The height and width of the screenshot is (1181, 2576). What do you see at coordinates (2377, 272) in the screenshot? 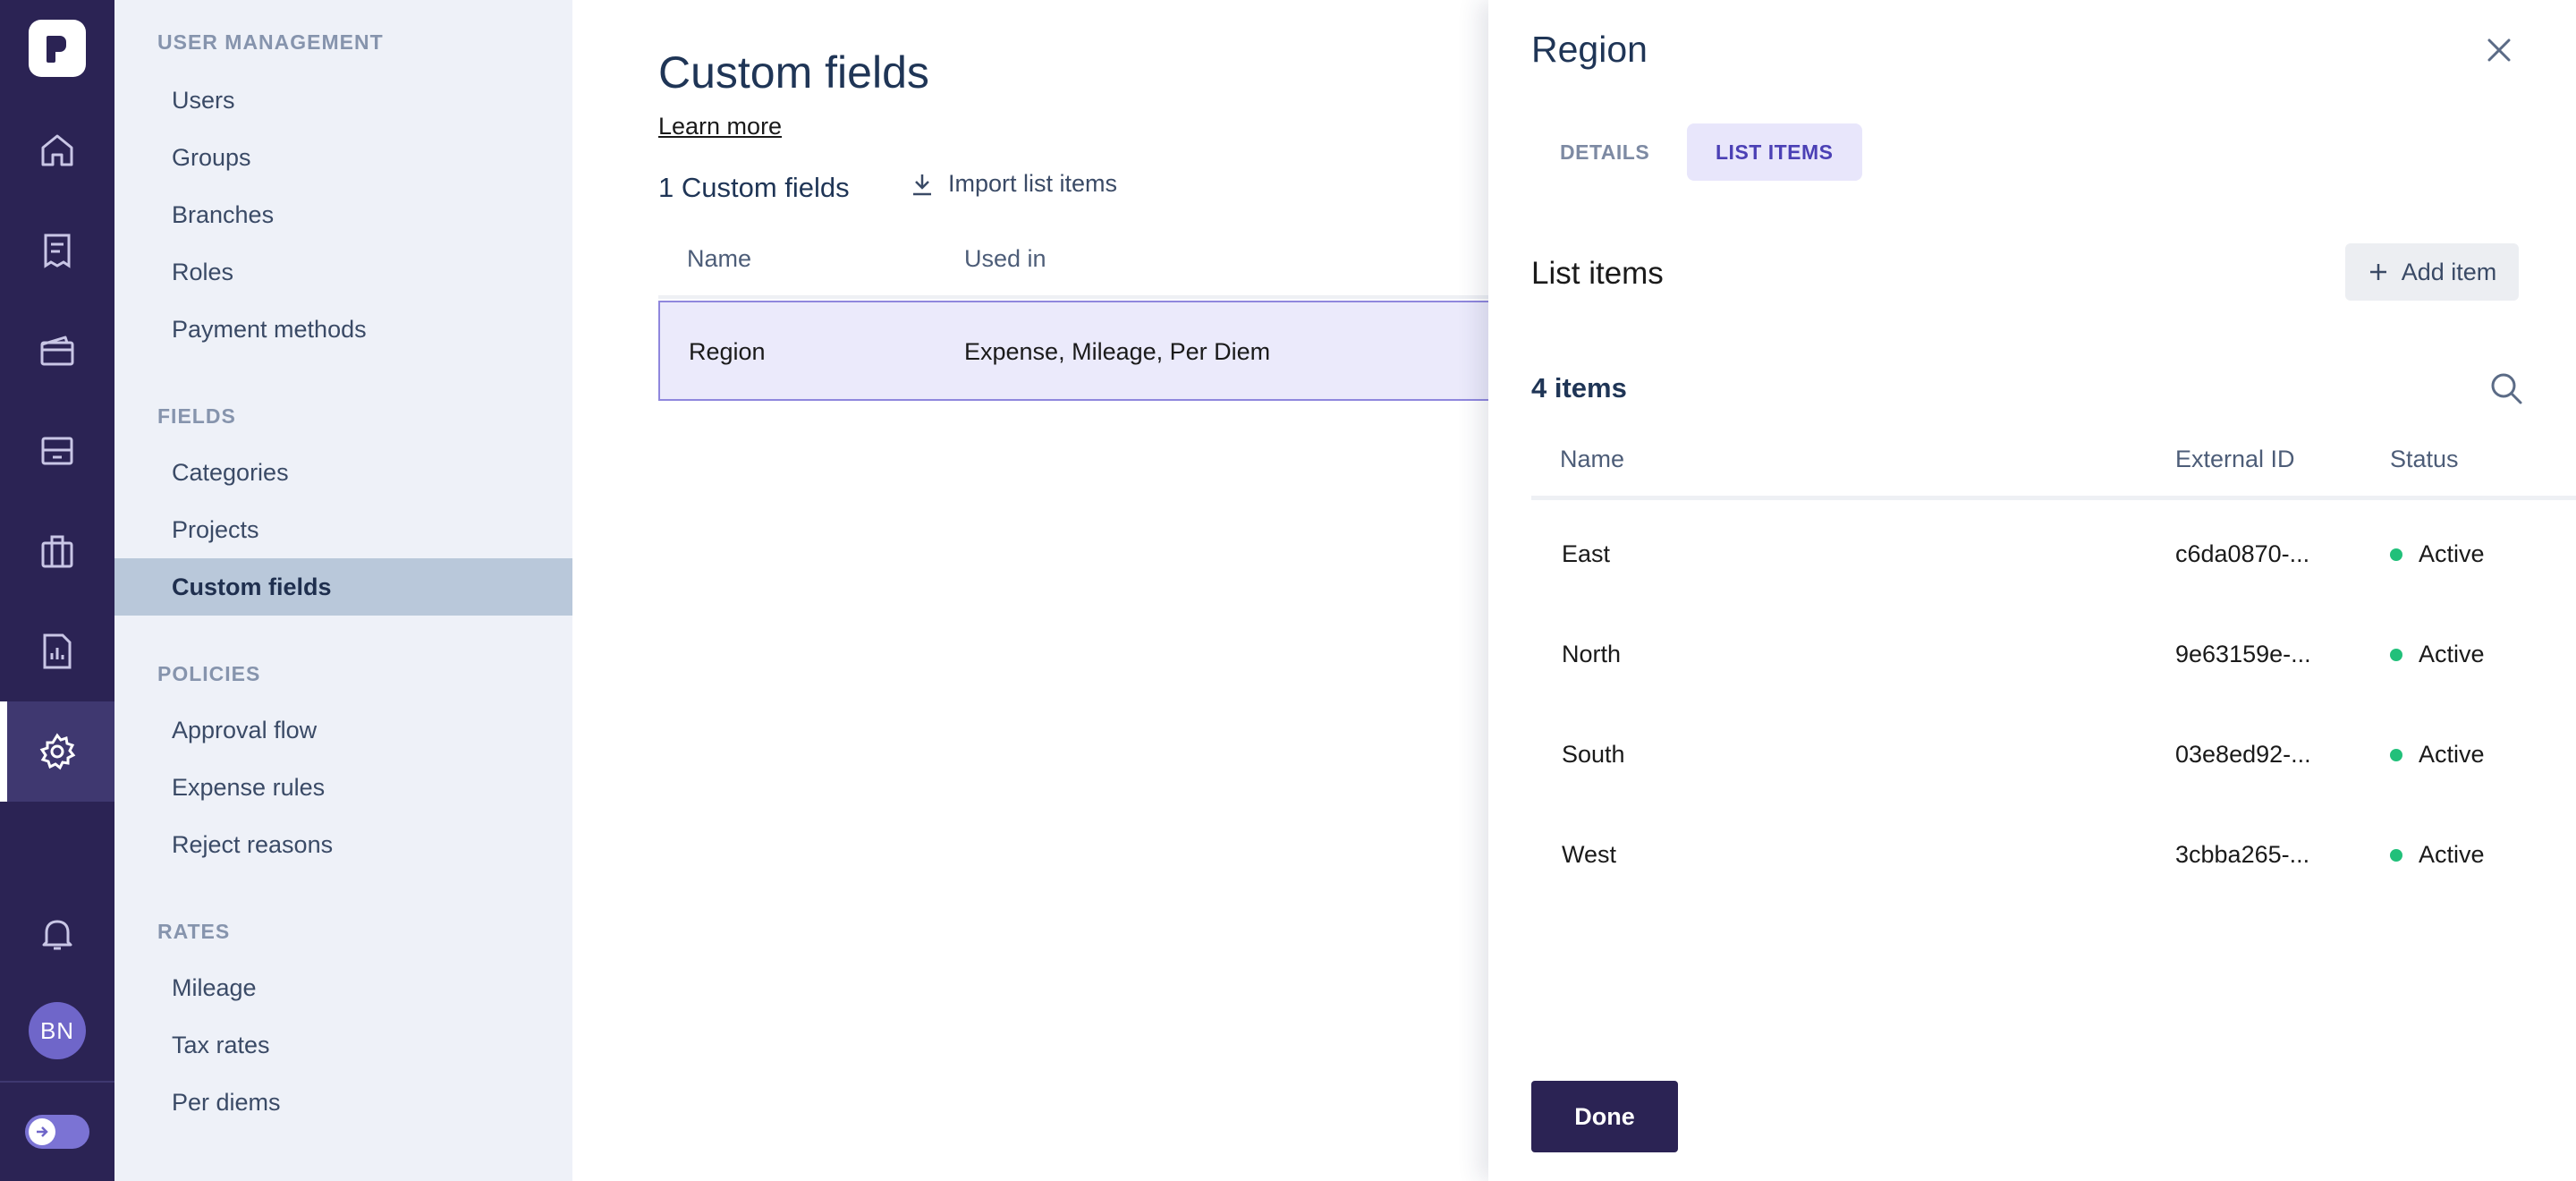
I see `plus-icon` at bounding box center [2377, 272].